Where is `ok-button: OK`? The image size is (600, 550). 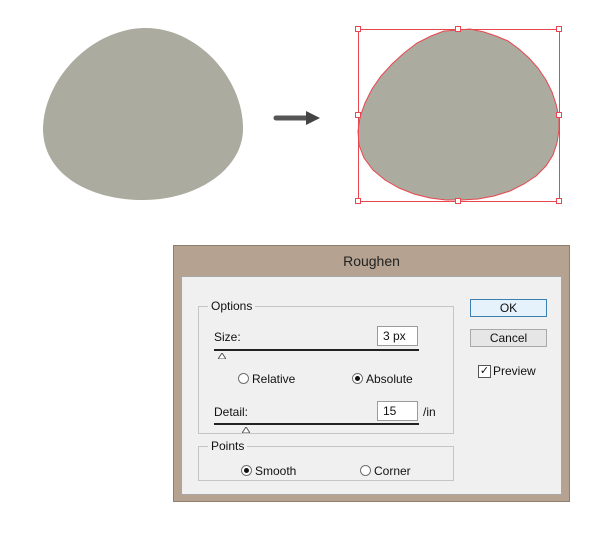
ok-button: OK is located at coordinates (508, 308).